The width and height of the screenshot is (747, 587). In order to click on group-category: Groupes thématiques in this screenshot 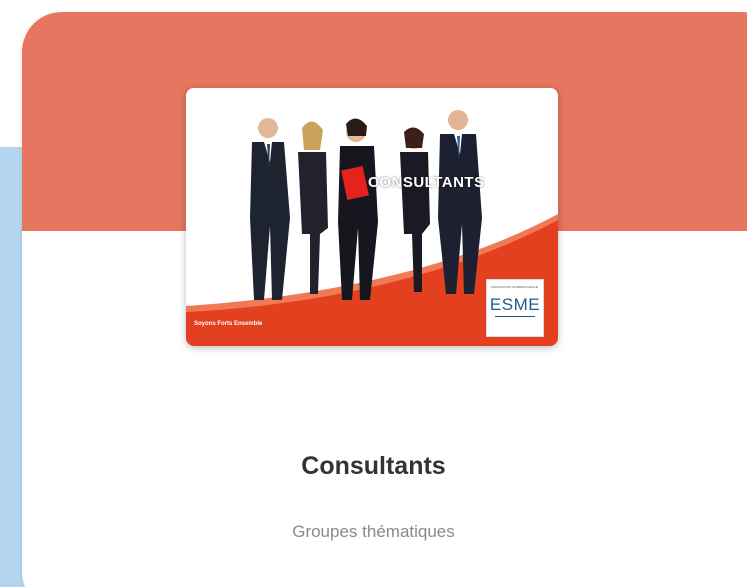, I will do `click(373, 531)`.